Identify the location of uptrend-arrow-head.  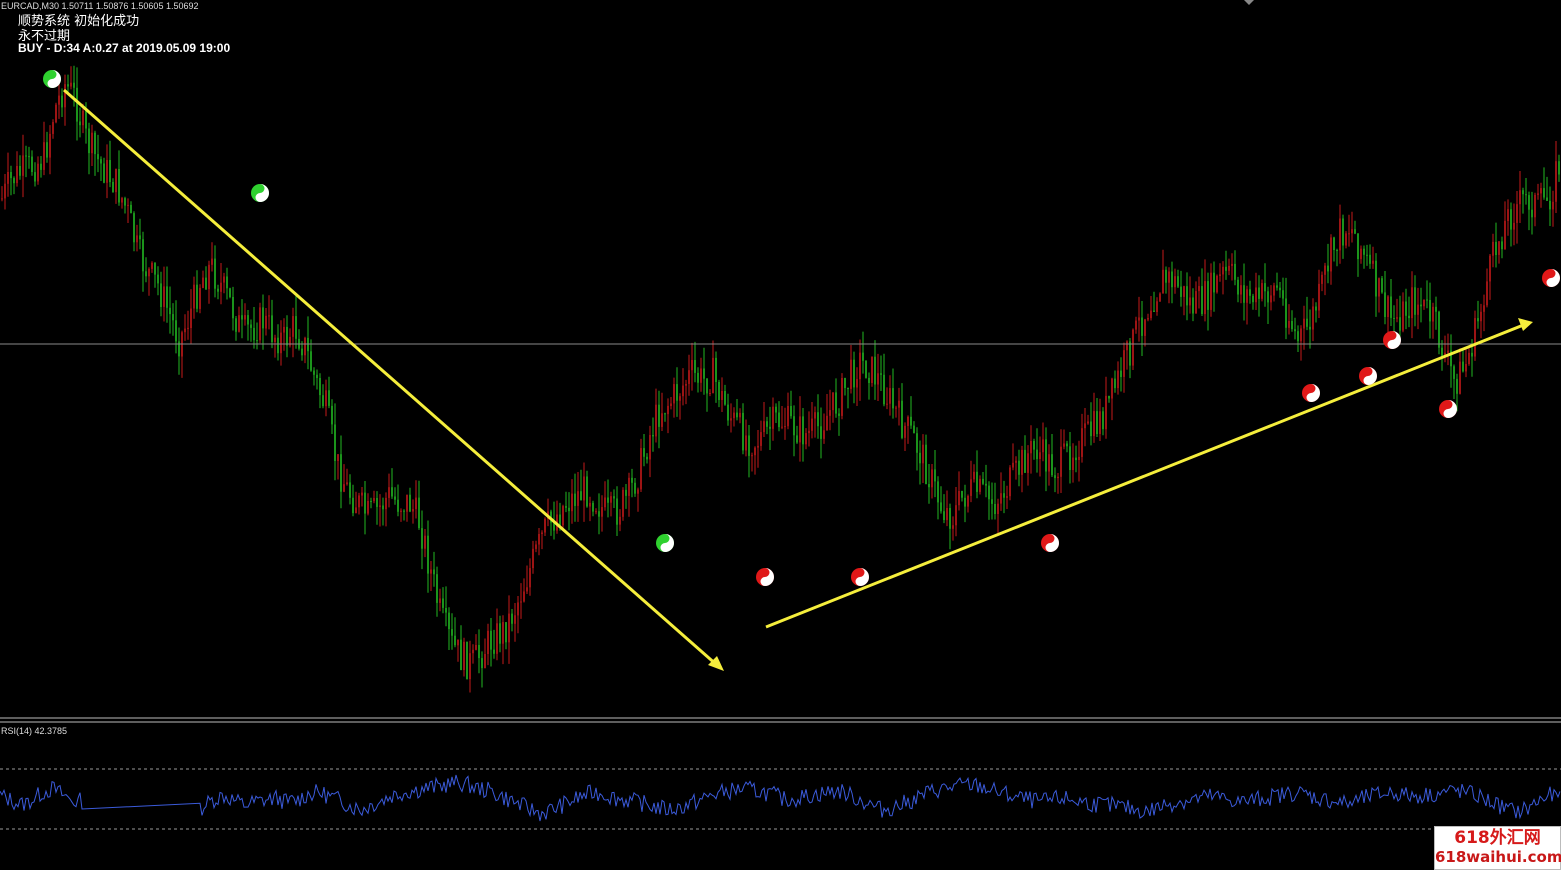
(1525, 324).